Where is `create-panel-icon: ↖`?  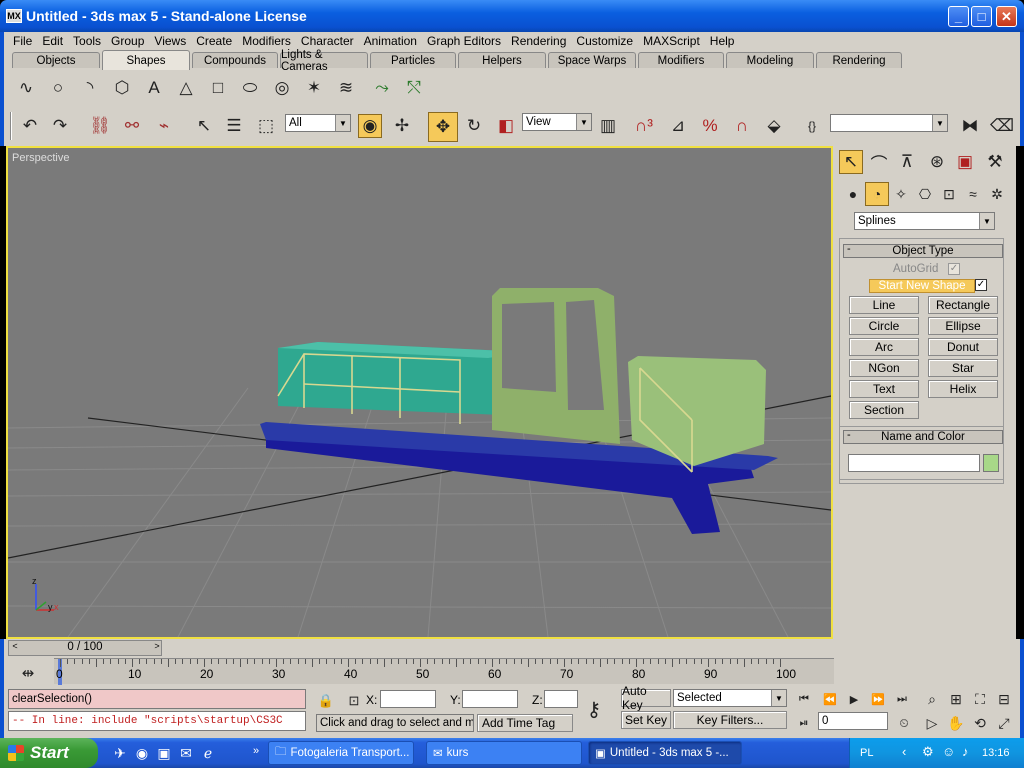
create-panel-icon: ↖ is located at coordinates (851, 162).